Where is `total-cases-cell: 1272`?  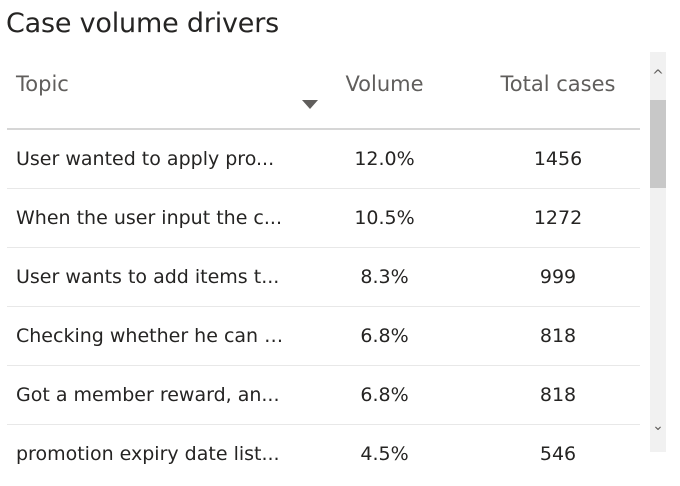 total-cases-cell: 1272 is located at coordinates (558, 218).